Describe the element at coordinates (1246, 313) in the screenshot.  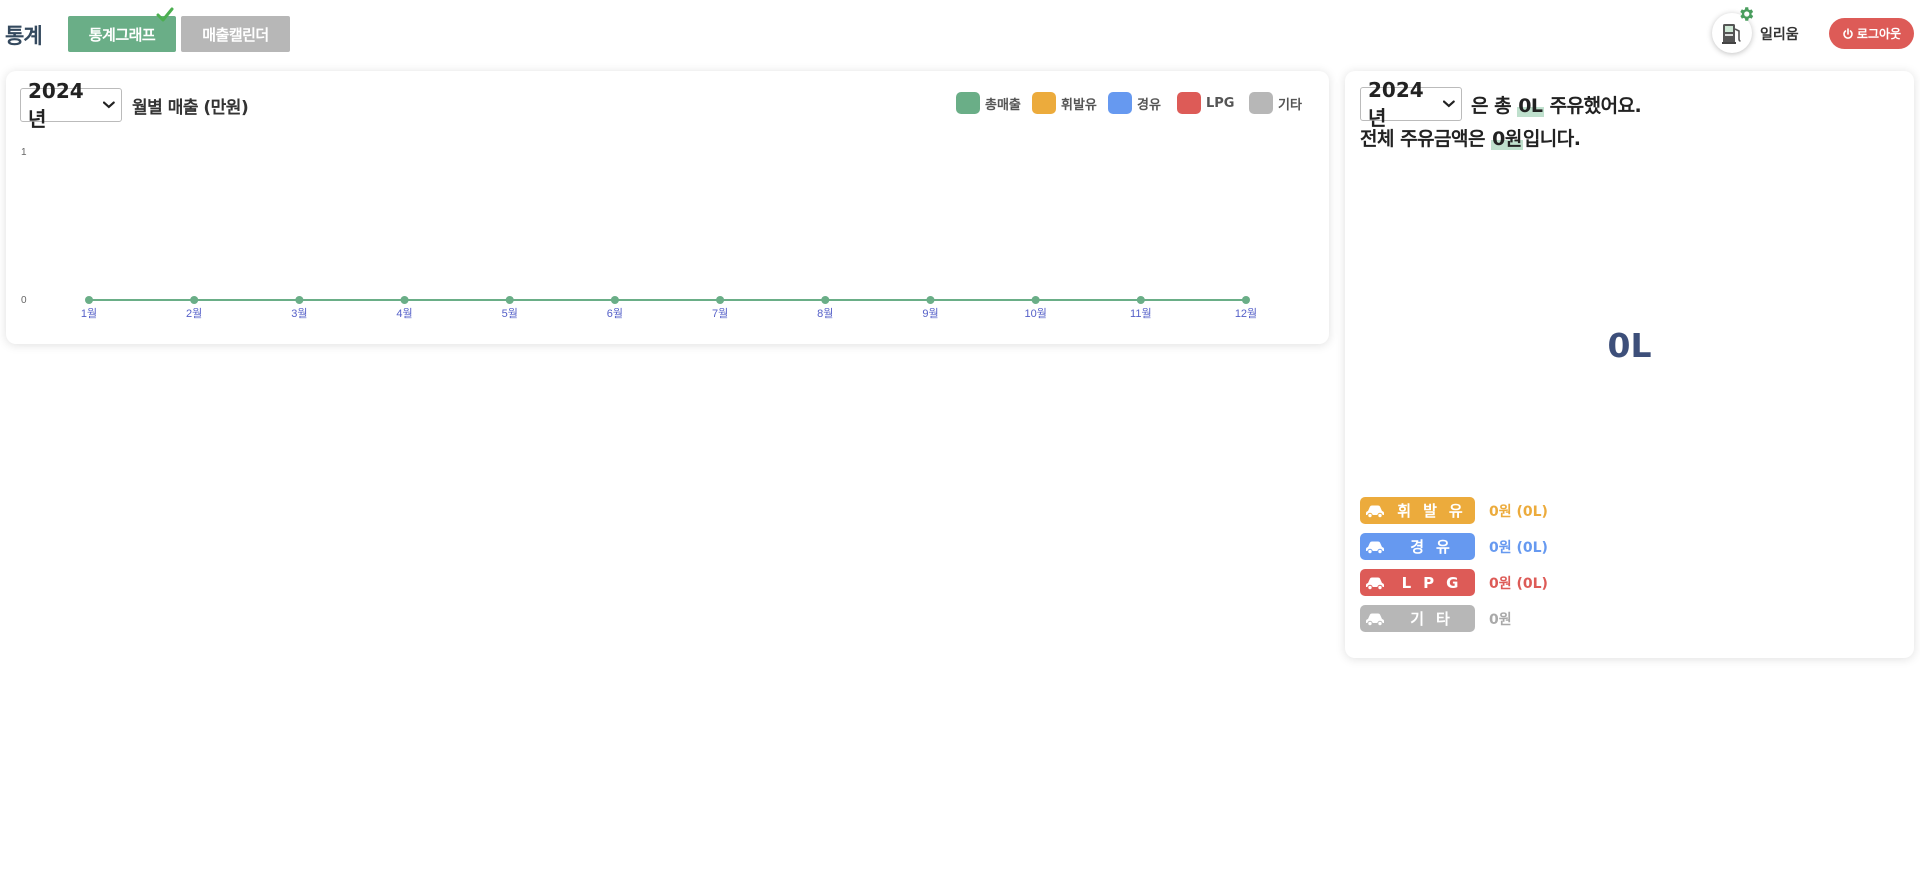
I see `x-tick-label: 12월` at that location.